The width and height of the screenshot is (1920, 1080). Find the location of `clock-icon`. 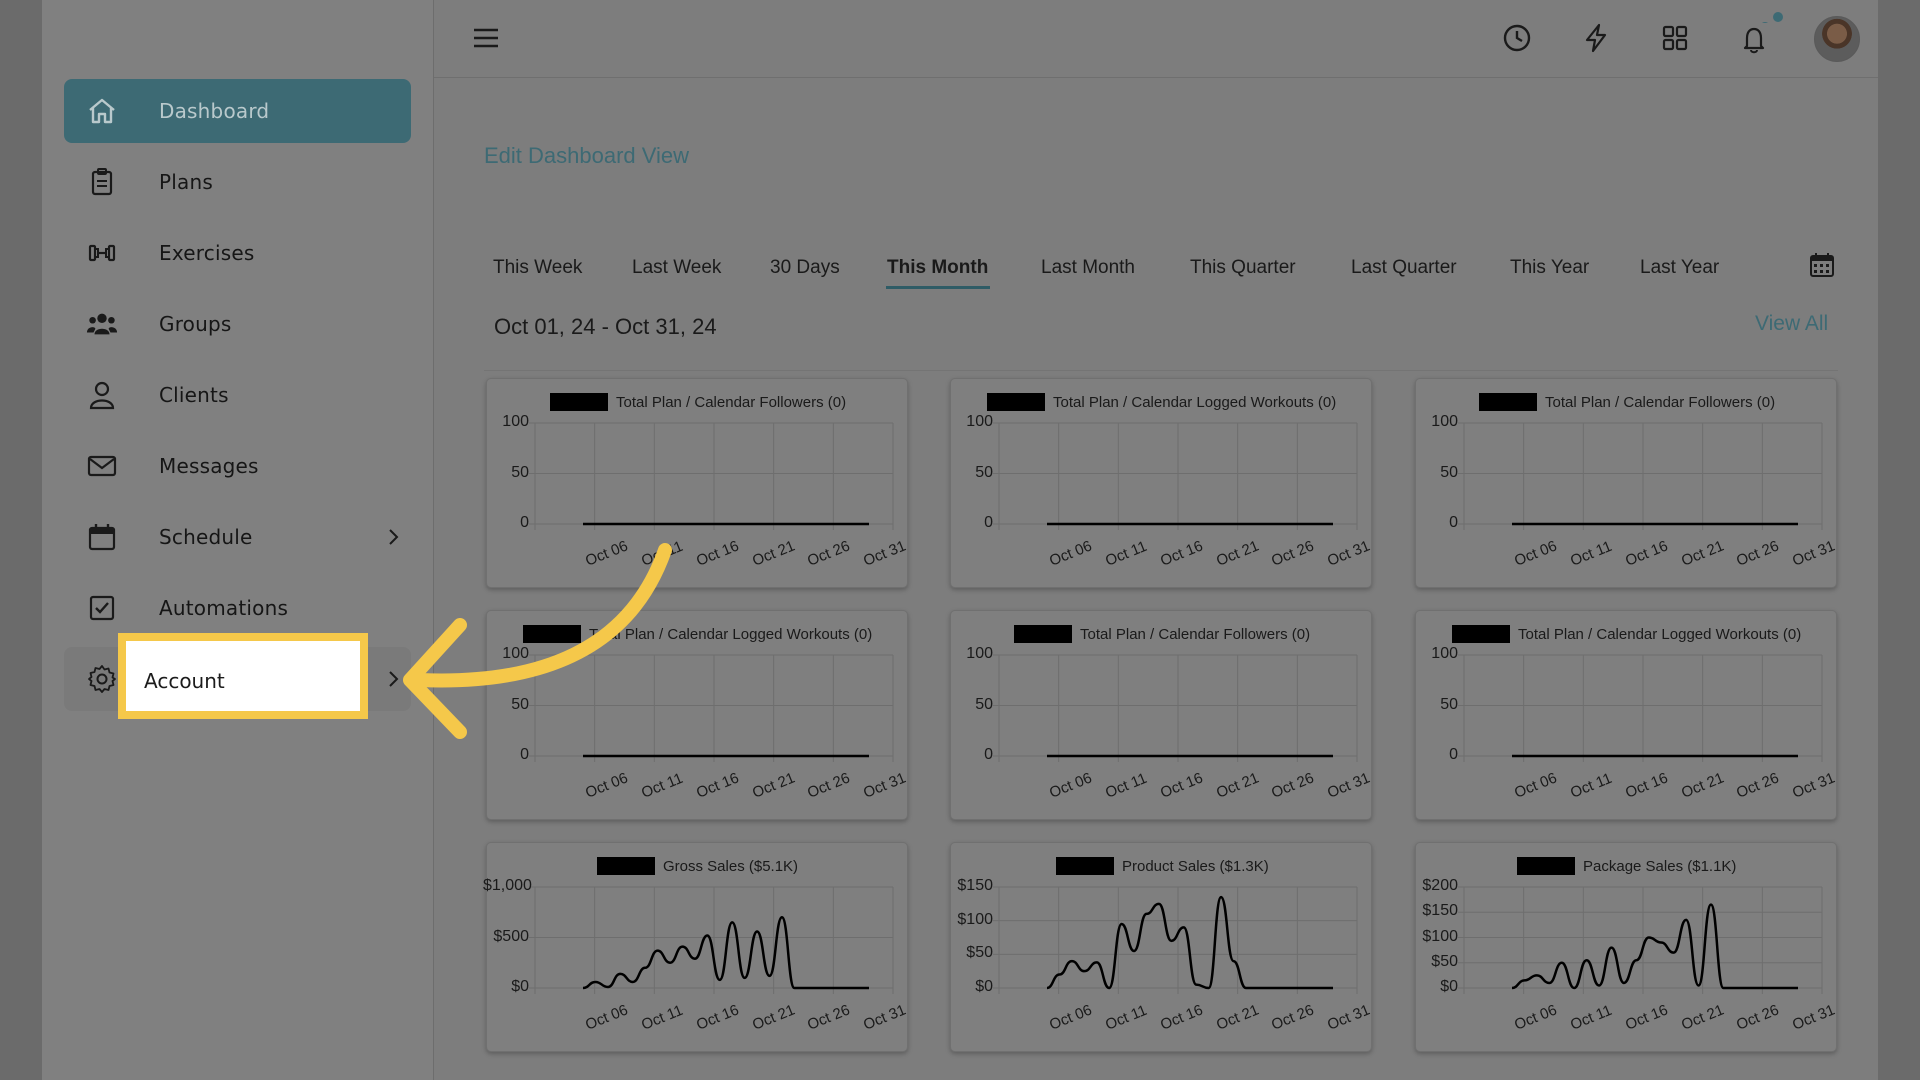

clock-icon is located at coordinates (1517, 38).